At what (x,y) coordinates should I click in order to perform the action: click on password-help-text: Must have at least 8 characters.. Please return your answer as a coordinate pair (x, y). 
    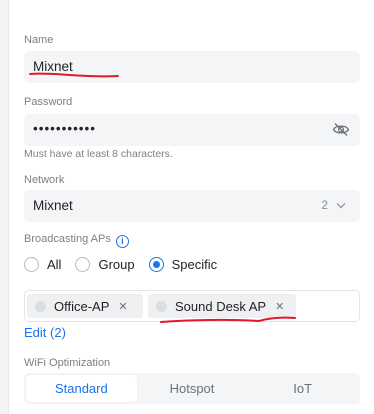
    Looking at the image, I should click on (98, 154).